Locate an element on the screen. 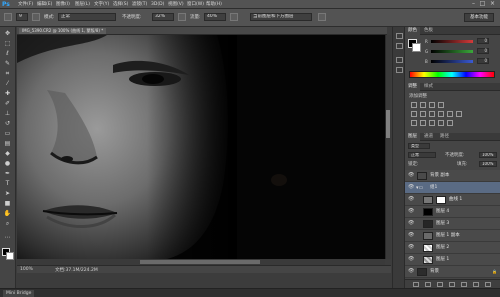 The image size is (500, 297). eyedropper-tool-icon: ⁄ is located at coordinates (7, 84).